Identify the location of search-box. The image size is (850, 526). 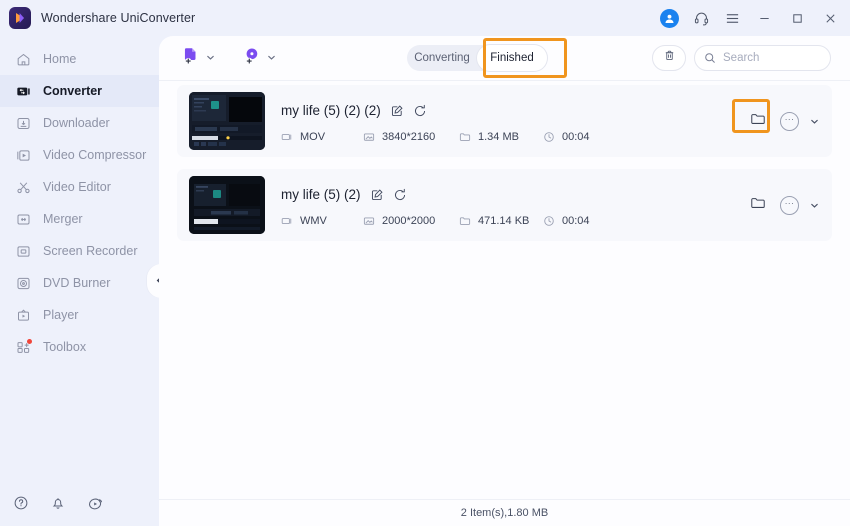
(762, 58).